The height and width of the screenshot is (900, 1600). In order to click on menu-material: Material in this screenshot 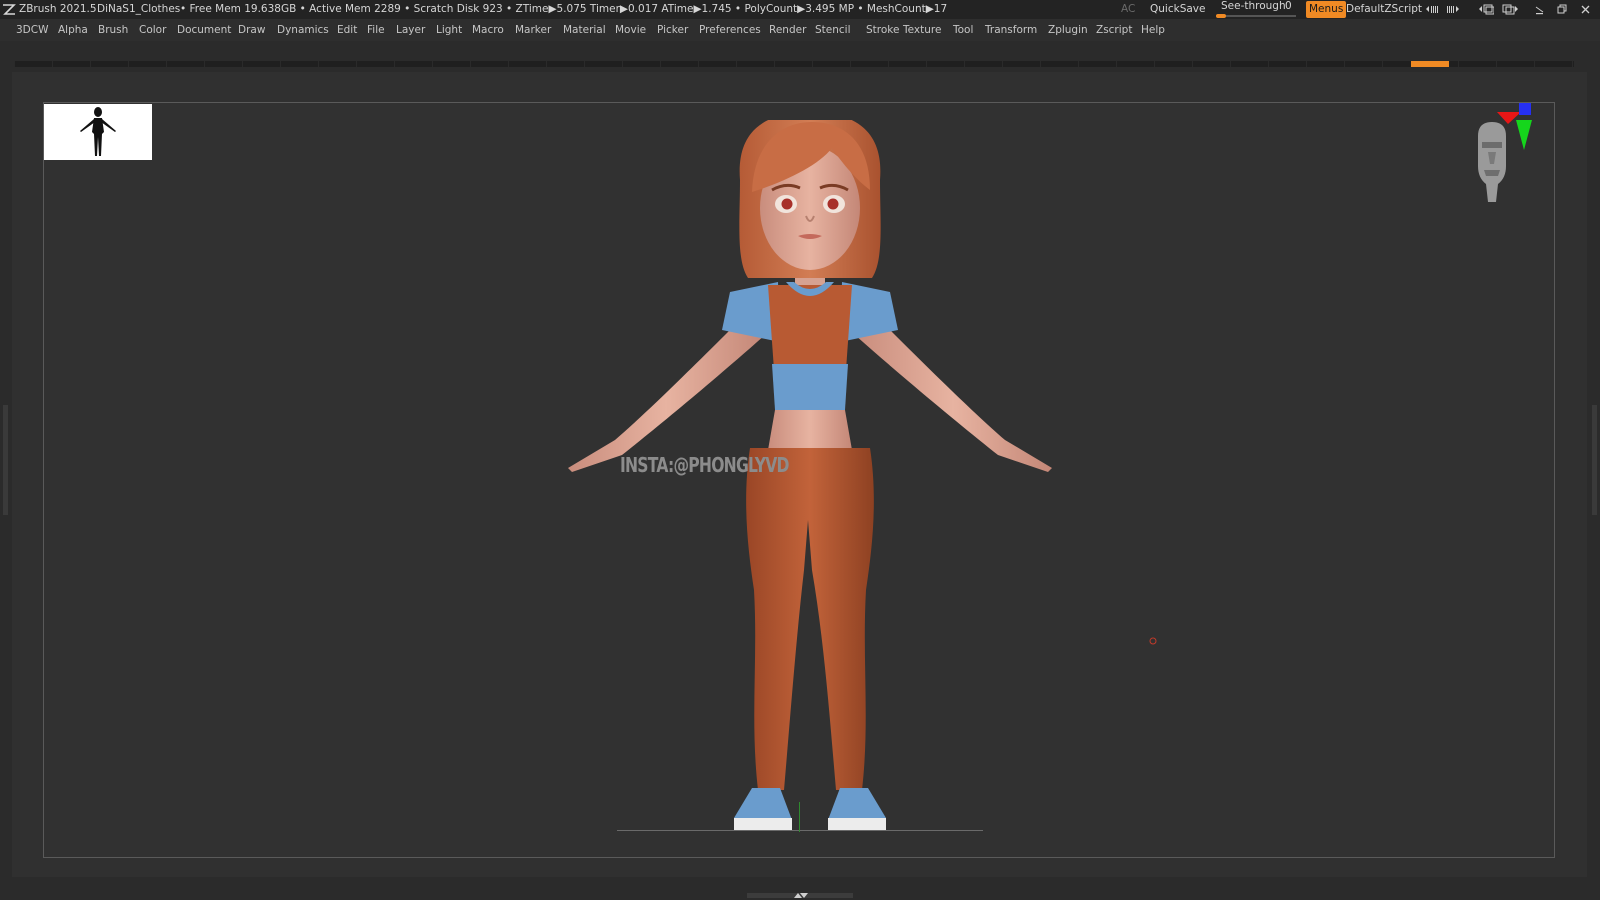, I will do `click(584, 30)`.